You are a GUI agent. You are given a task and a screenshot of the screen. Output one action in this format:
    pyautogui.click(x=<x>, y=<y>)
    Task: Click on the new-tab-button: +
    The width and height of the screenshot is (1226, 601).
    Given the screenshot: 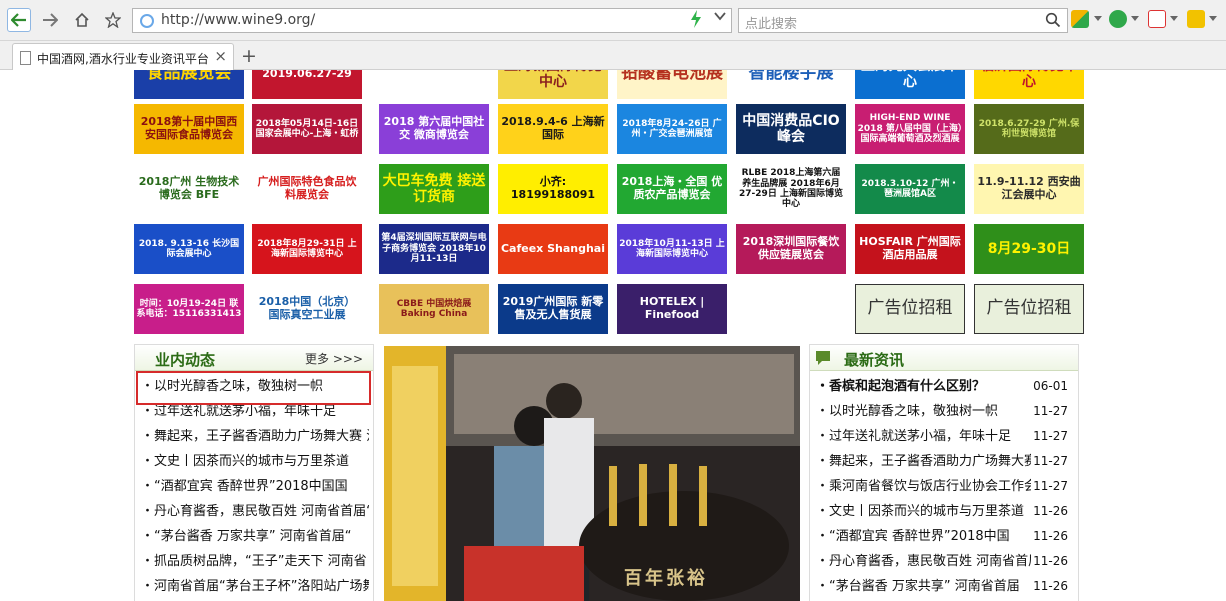 What is the action you would take?
    pyautogui.click(x=249, y=56)
    